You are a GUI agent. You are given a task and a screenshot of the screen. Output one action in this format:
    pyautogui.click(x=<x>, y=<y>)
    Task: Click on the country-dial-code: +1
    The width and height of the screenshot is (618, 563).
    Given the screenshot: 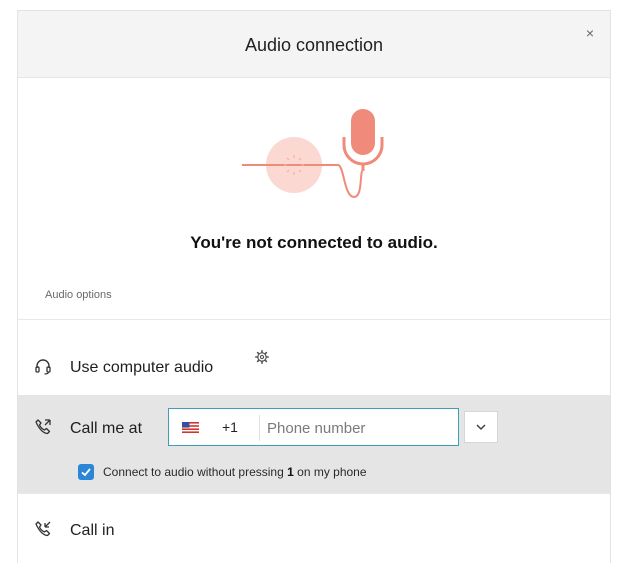 What is the action you would take?
    pyautogui.click(x=230, y=427)
    